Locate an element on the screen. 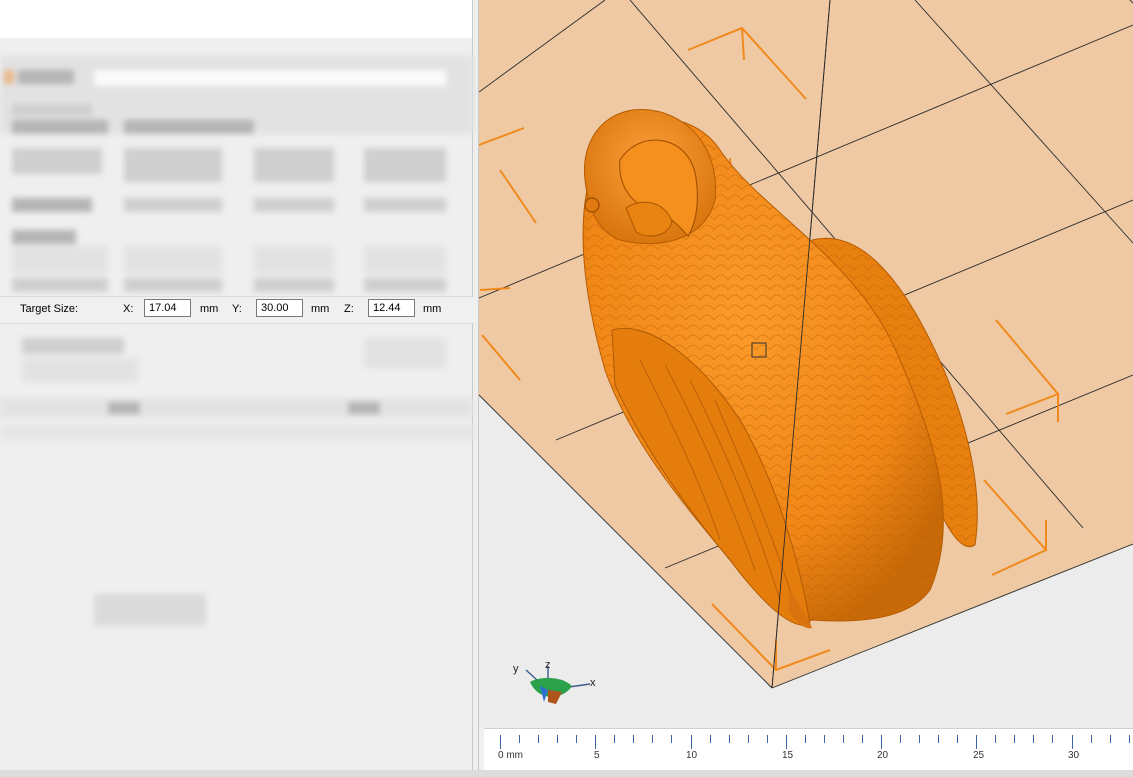 The height and width of the screenshot is (777, 1133). target-size-row: Target Size: X: mm Y: mm Z: mm is located at coordinates (237, 310).